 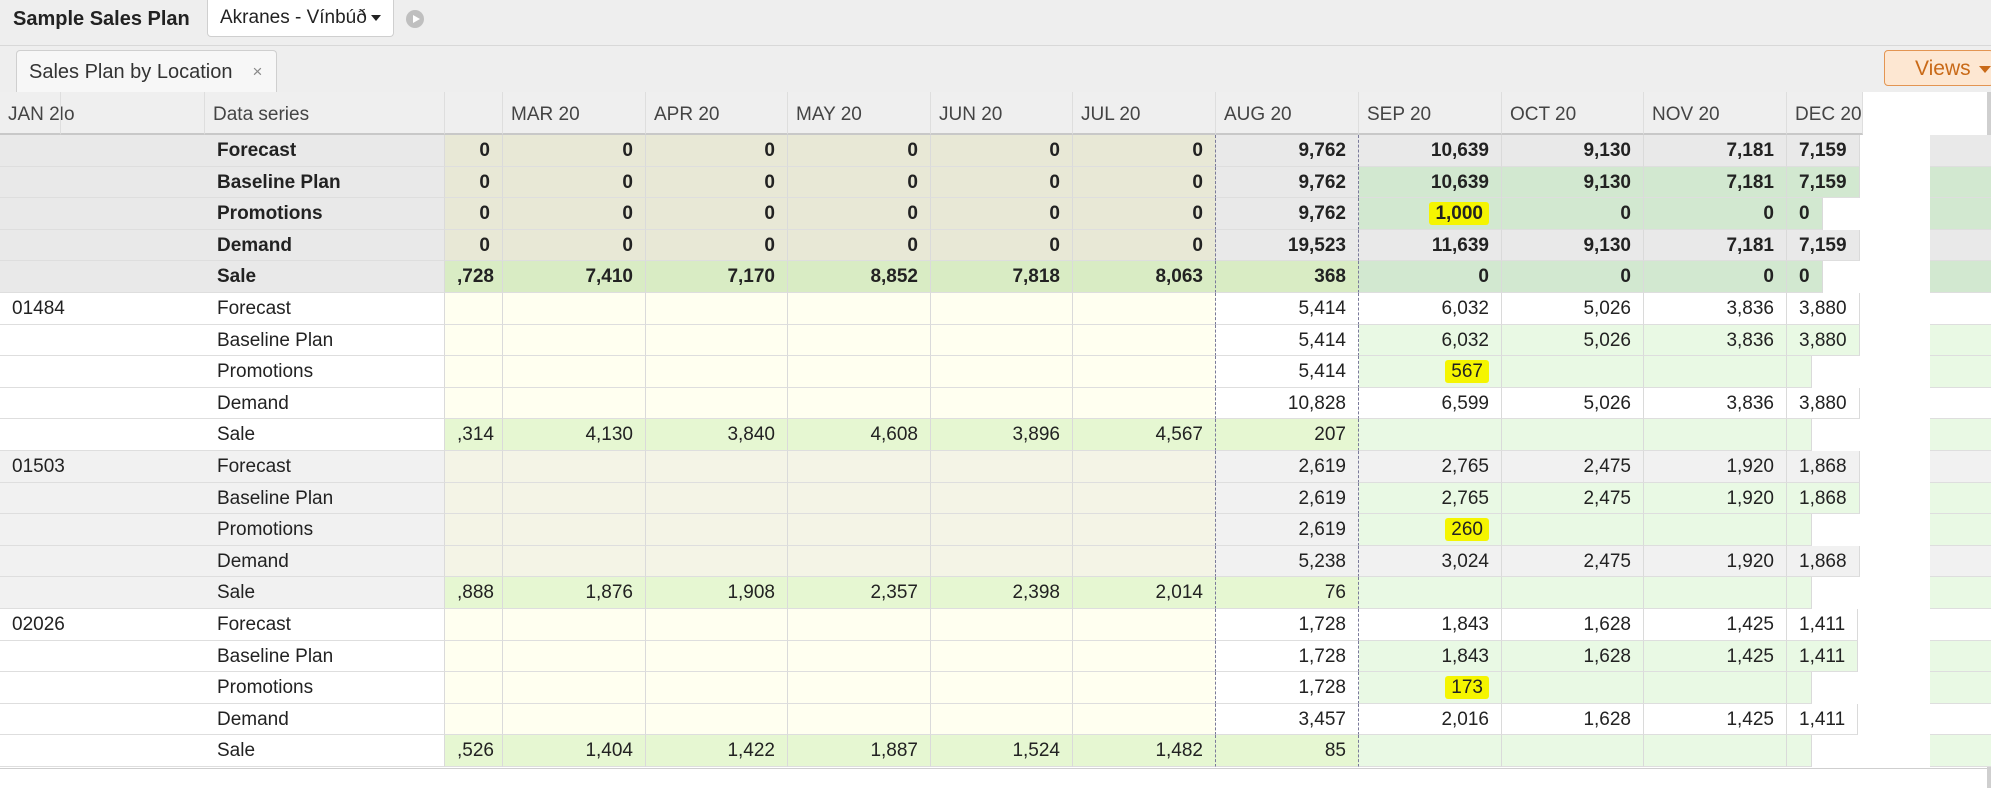 I want to click on column-header-month: AUG 20, so click(x=1287, y=113).